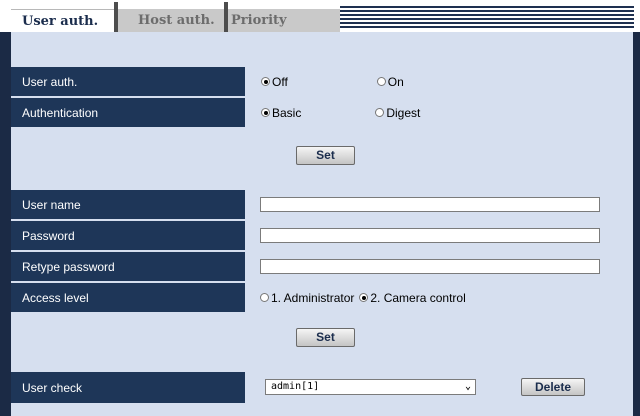 The image size is (640, 416). I want to click on authentication-options: Basic Digest, so click(436, 112).